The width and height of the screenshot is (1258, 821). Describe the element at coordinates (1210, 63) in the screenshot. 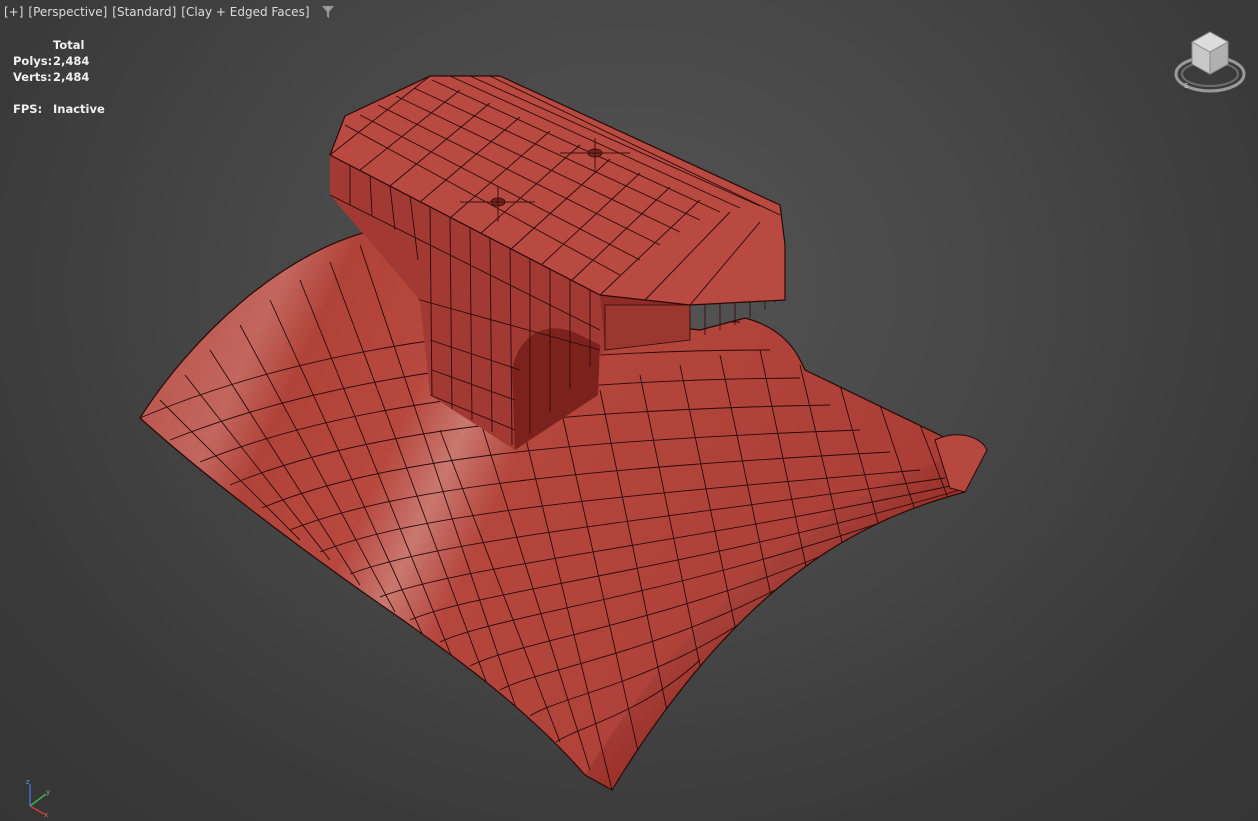

I see `viewcube-icon: S` at that location.